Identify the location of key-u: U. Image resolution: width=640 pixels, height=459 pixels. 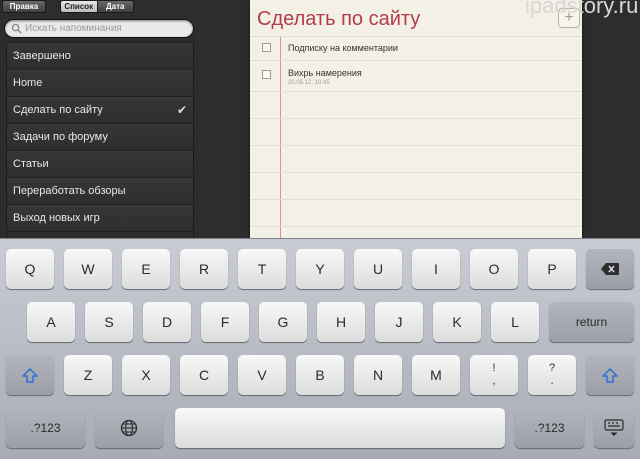
(378, 269).